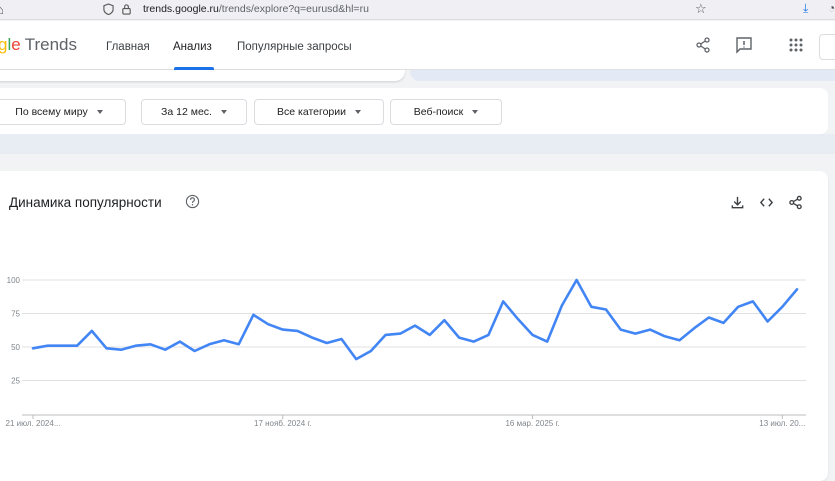  What do you see at coordinates (128, 47) in the screenshot?
I see `nav-home: Главная` at bounding box center [128, 47].